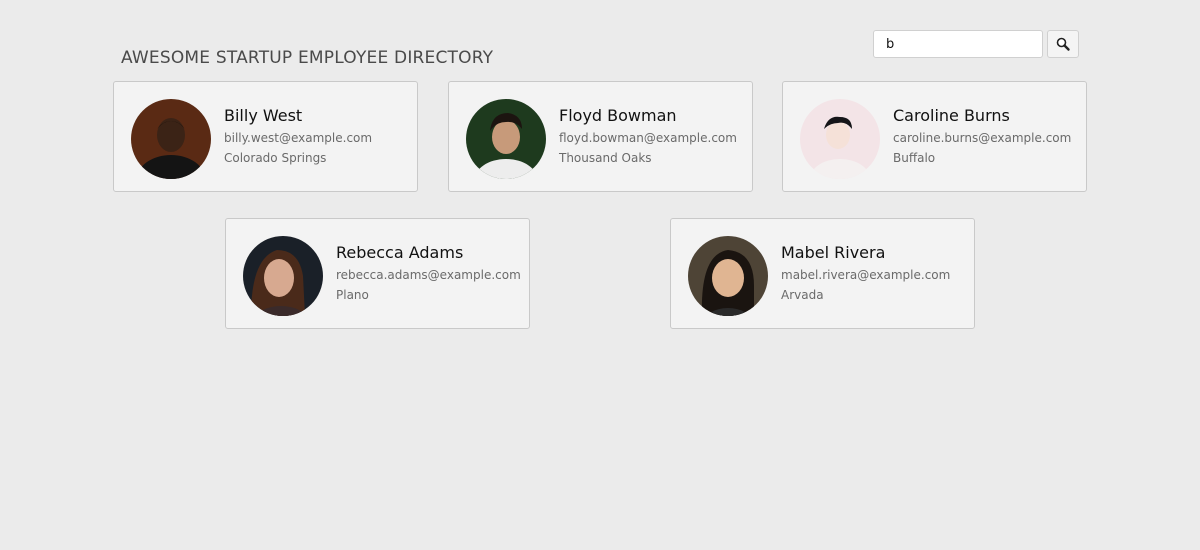 This screenshot has height=550, width=1200. What do you see at coordinates (833, 252) in the screenshot?
I see `employee-name: Mabel Rivera` at bounding box center [833, 252].